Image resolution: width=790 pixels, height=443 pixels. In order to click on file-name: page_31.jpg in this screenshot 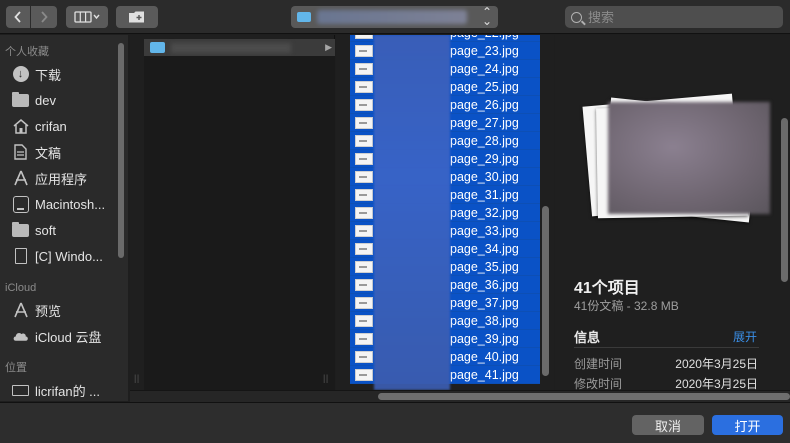, I will do `click(484, 194)`.